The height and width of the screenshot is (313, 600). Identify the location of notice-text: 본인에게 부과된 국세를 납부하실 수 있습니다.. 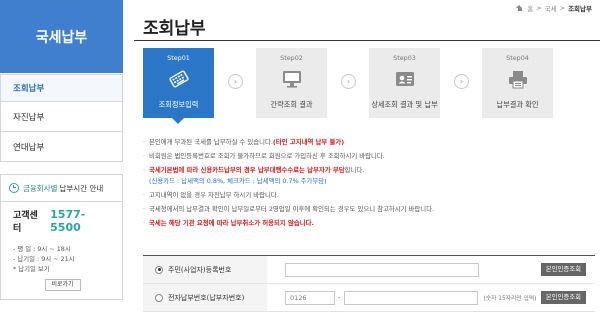
(211, 142).